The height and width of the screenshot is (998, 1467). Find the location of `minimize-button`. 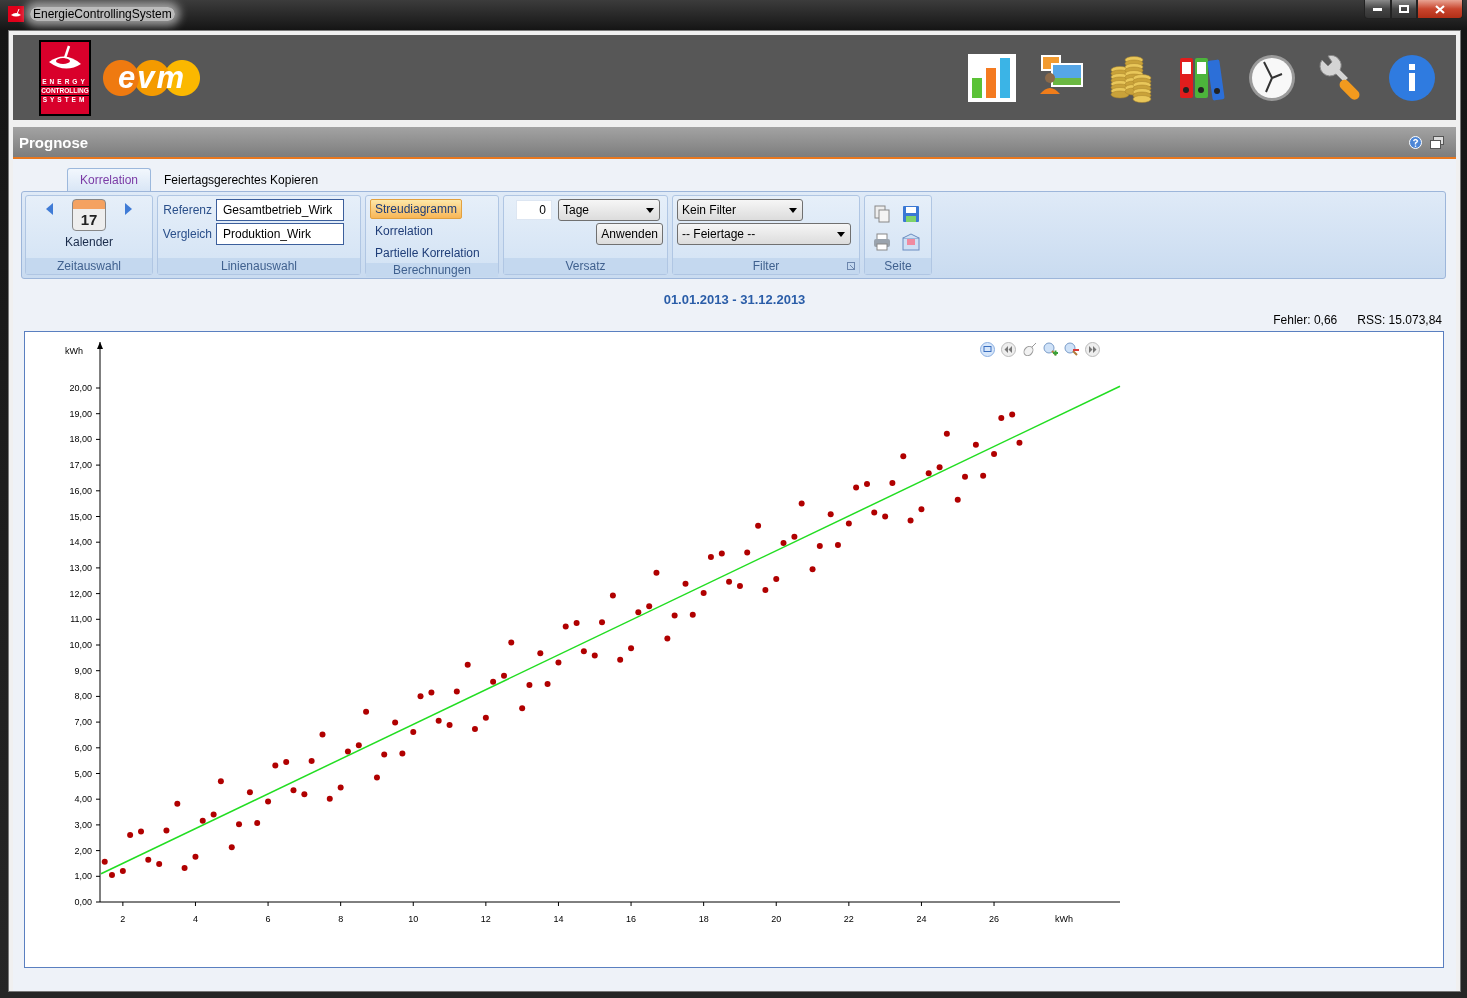

minimize-button is located at coordinates (1377, 9).